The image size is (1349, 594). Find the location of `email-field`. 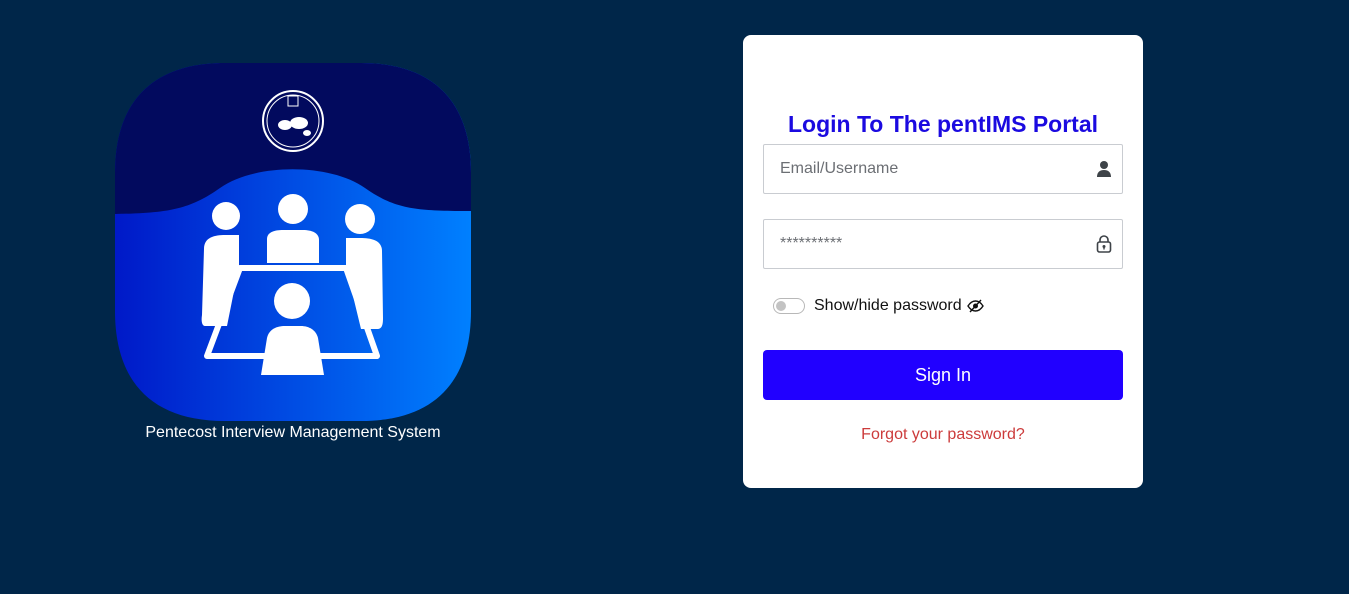

email-field is located at coordinates (943, 169).